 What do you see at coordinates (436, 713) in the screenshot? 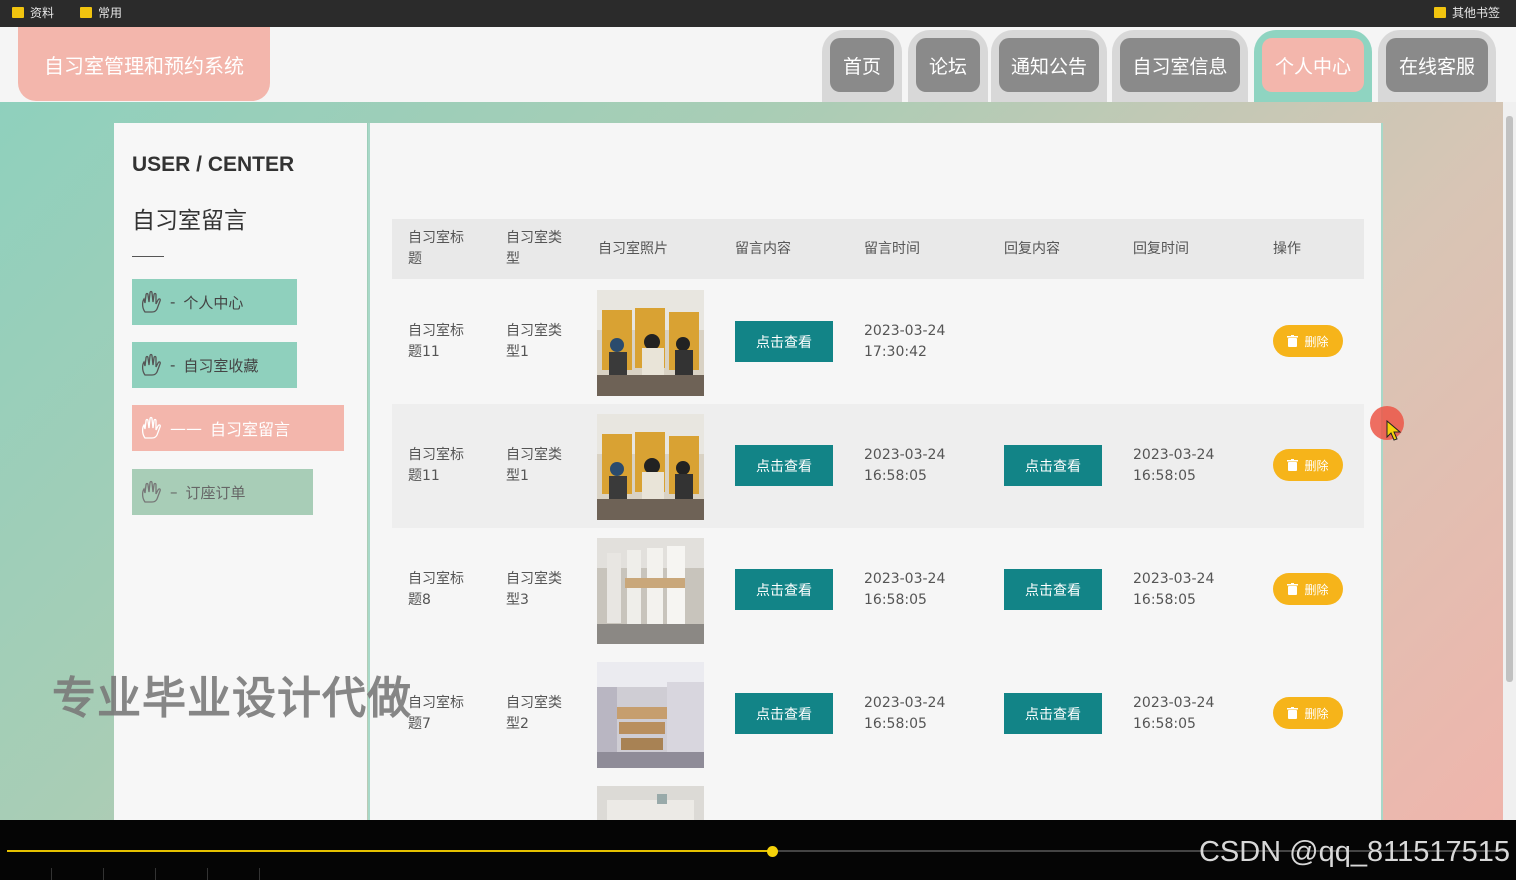
I see `room-title: 自习室标题7` at bounding box center [436, 713].